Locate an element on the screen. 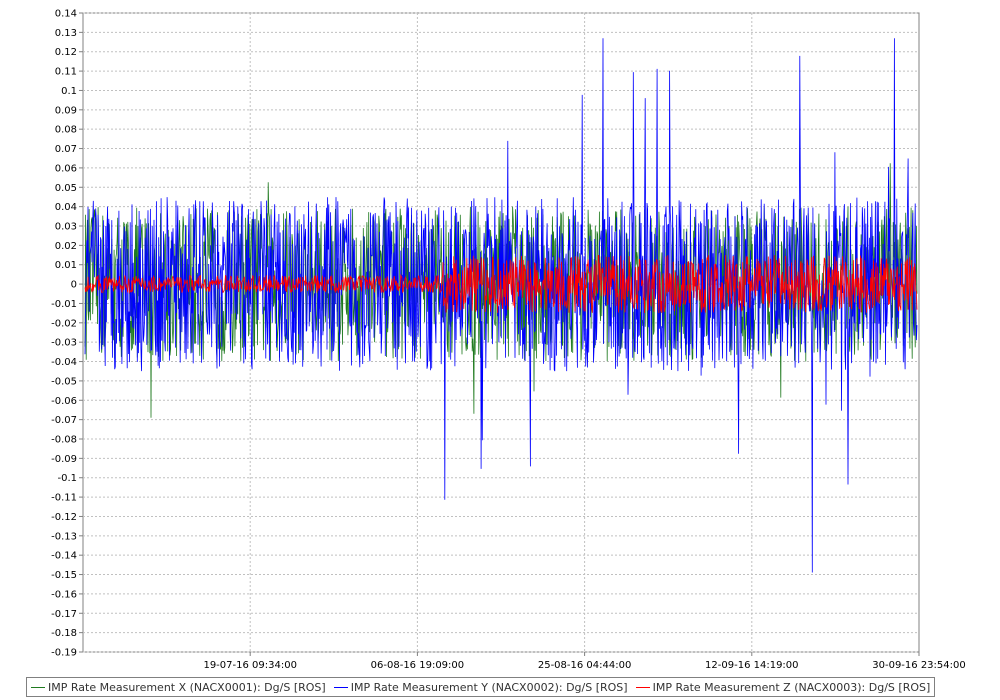  y-tick-label: 0.11 is located at coordinates (66, 72).